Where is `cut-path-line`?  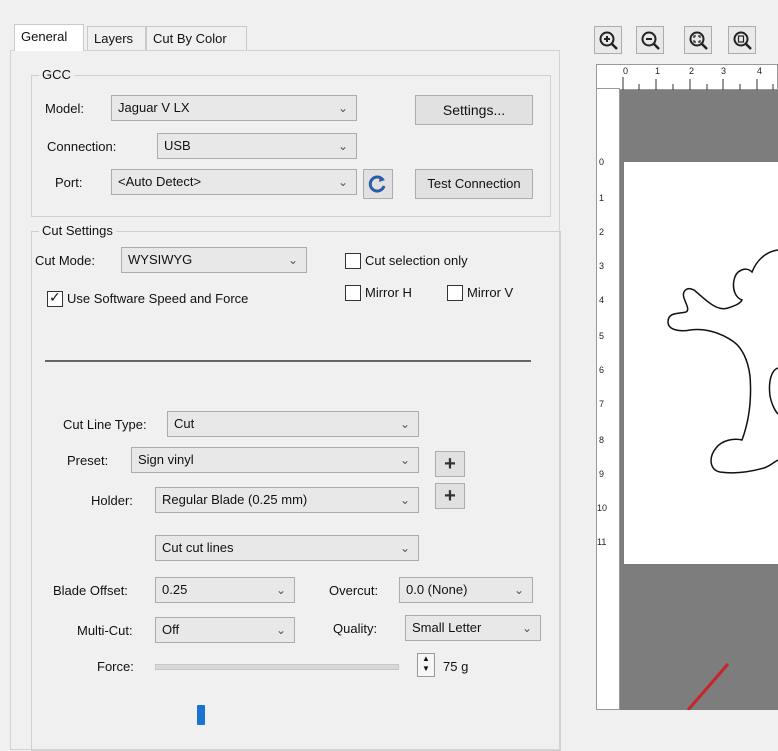
cut-path-line is located at coordinates (708, 686).